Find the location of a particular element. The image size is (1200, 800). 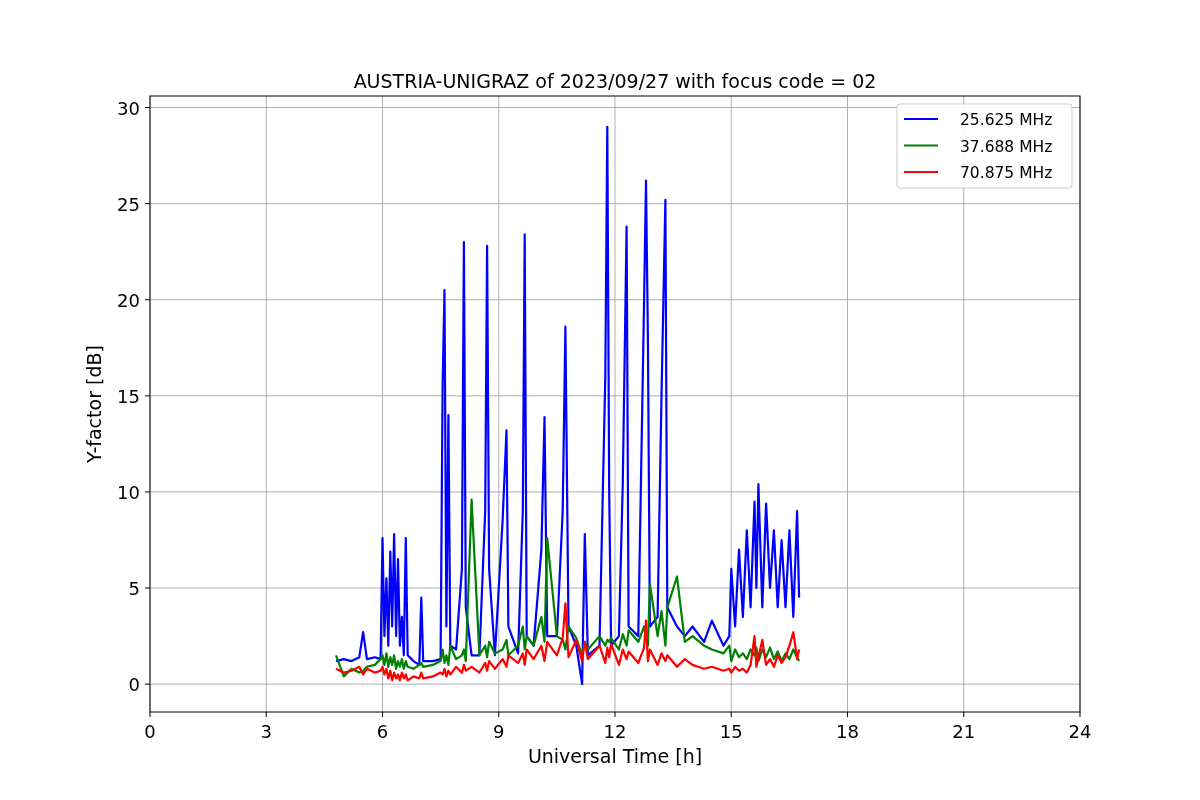

tick-label: 18 is located at coordinates (847, 731).